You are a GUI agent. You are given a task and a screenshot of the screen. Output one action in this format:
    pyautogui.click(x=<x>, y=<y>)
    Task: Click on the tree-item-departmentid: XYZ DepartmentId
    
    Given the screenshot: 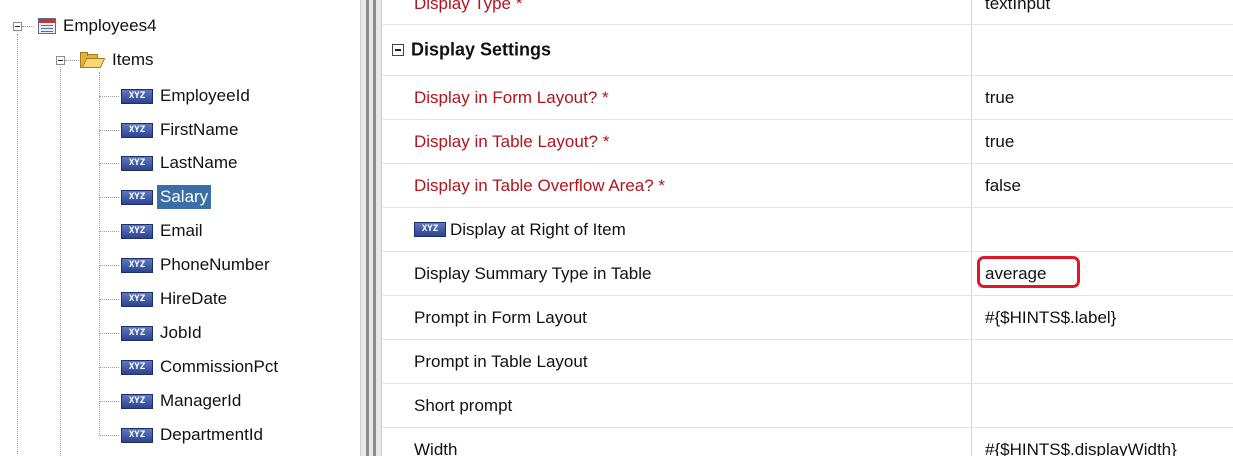 What is the action you would take?
    pyautogui.click(x=193, y=435)
    